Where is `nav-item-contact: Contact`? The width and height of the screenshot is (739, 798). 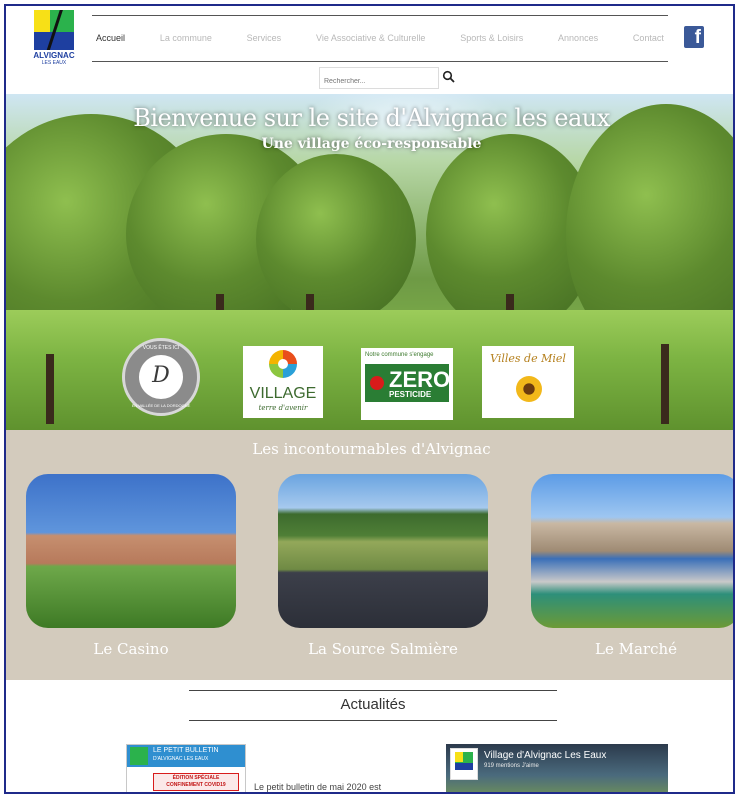 nav-item-contact: Contact is located at coordinates (648, 38).